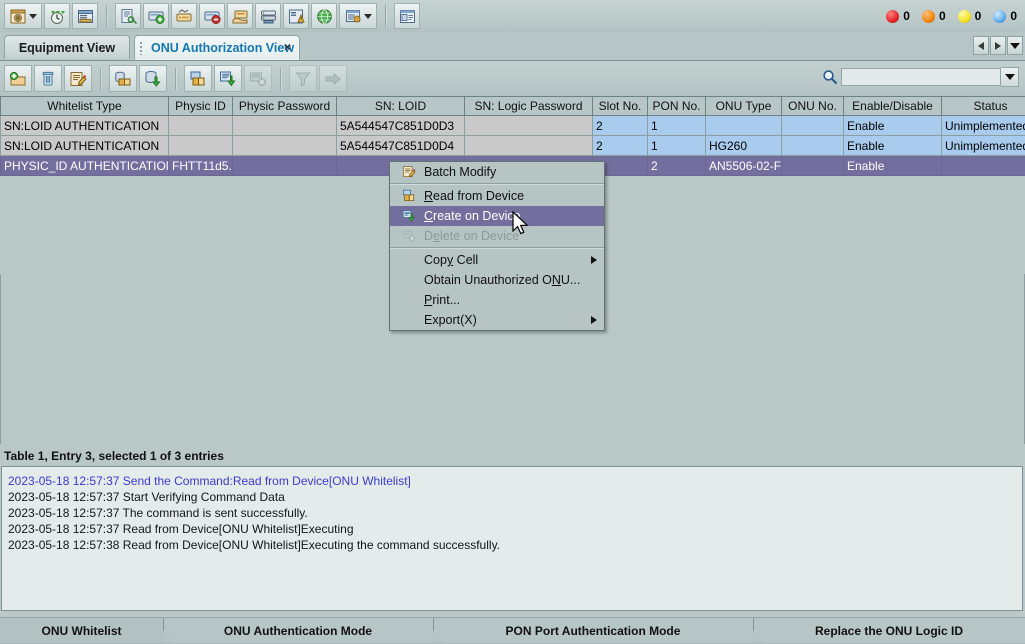 The height and width of the screenshot is (644, 1025). What do you see at coordinates (228, 78) in the screenshot?
I see `create-on-device-icon` at bounding box center [228, 78].